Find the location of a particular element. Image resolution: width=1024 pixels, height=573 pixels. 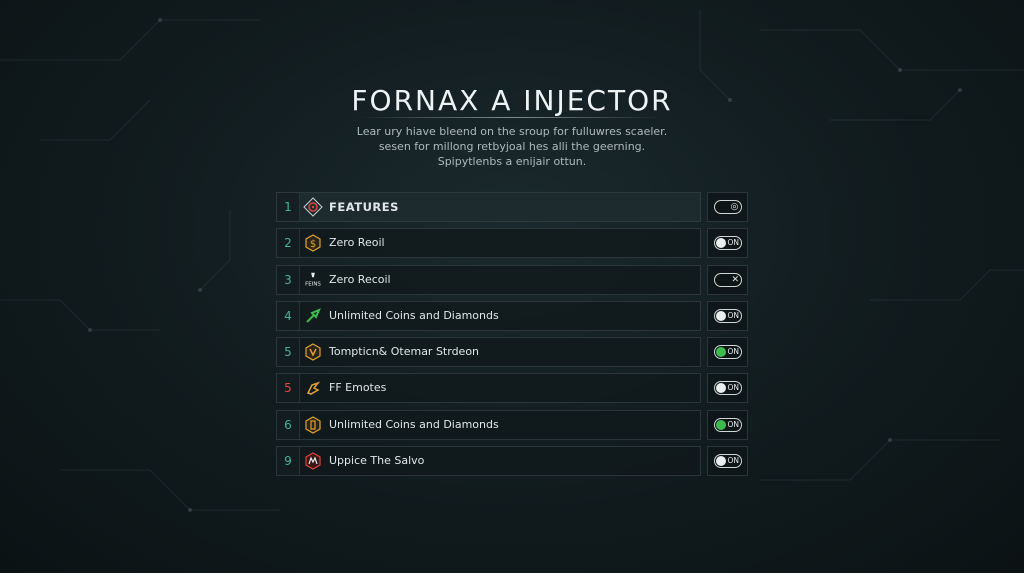

feature-row: 5 FF Emotes ON is located at coordinates (512, 388).